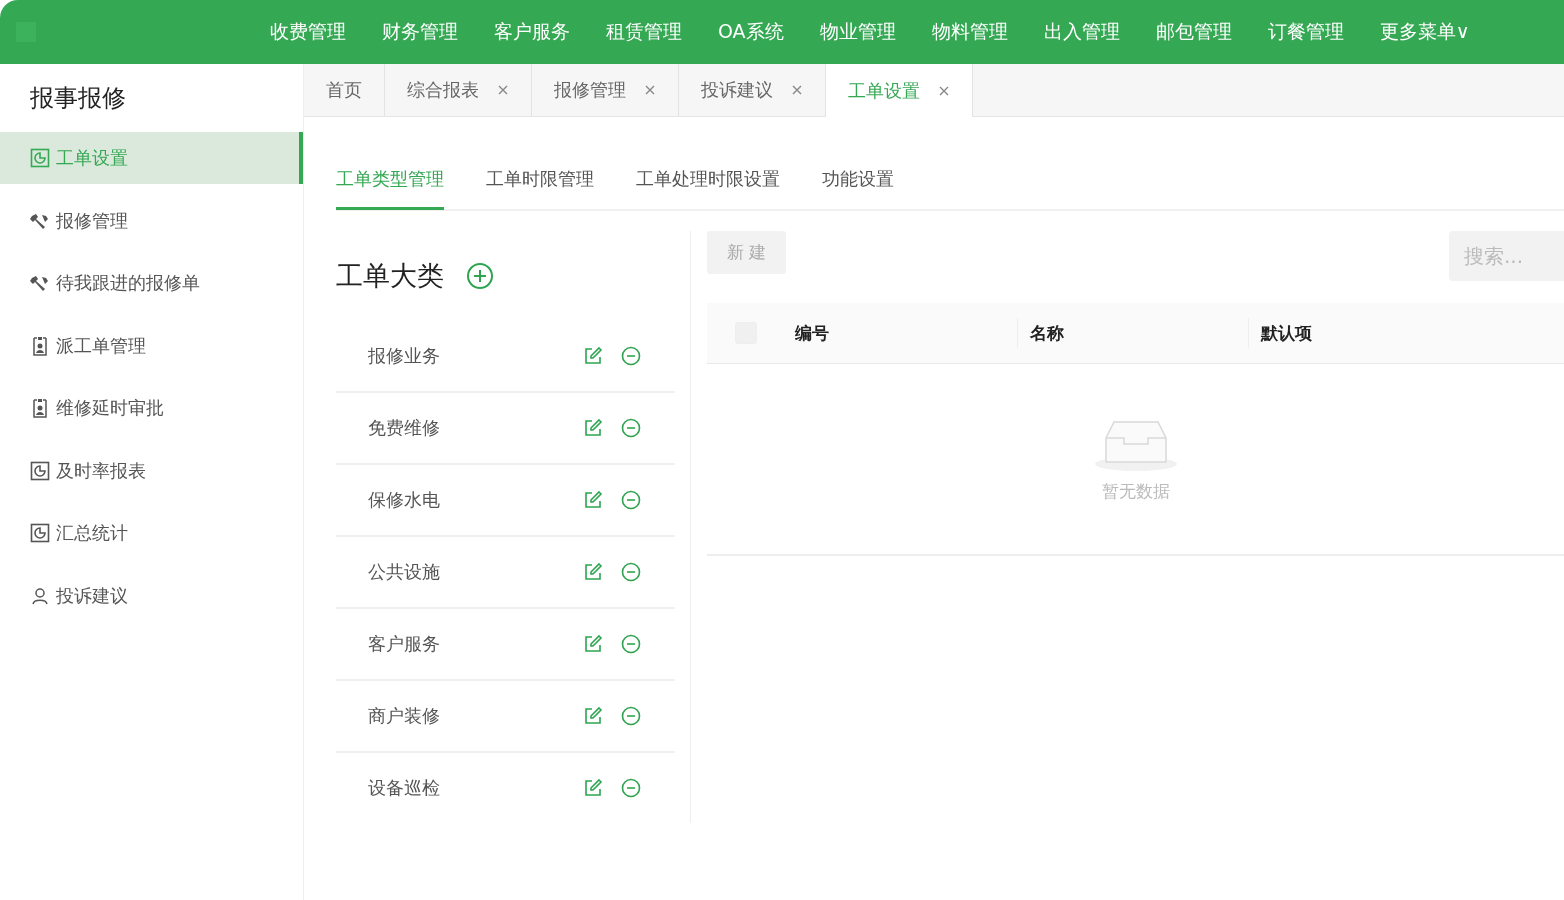  Describe the element at coordinates (151, 345) in the screenshot. I see `sidebar-item: 派工单管理` at that location.